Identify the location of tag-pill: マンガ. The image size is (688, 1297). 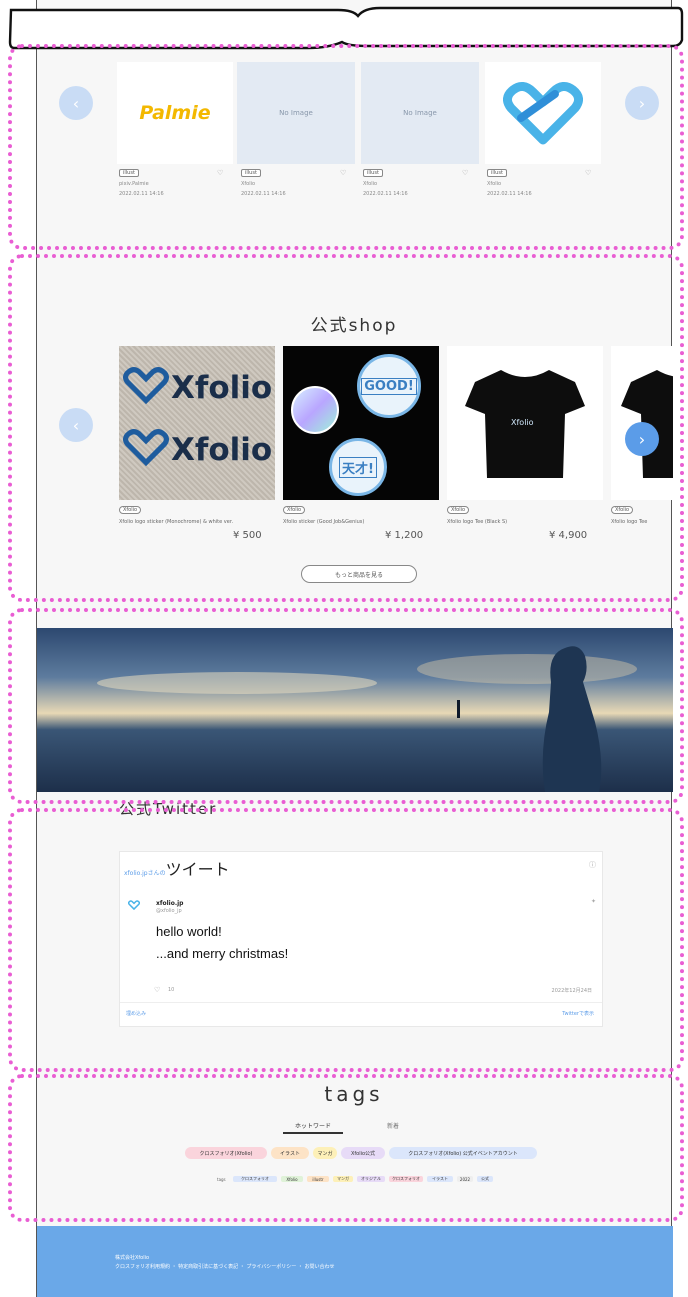
(325, 1153).